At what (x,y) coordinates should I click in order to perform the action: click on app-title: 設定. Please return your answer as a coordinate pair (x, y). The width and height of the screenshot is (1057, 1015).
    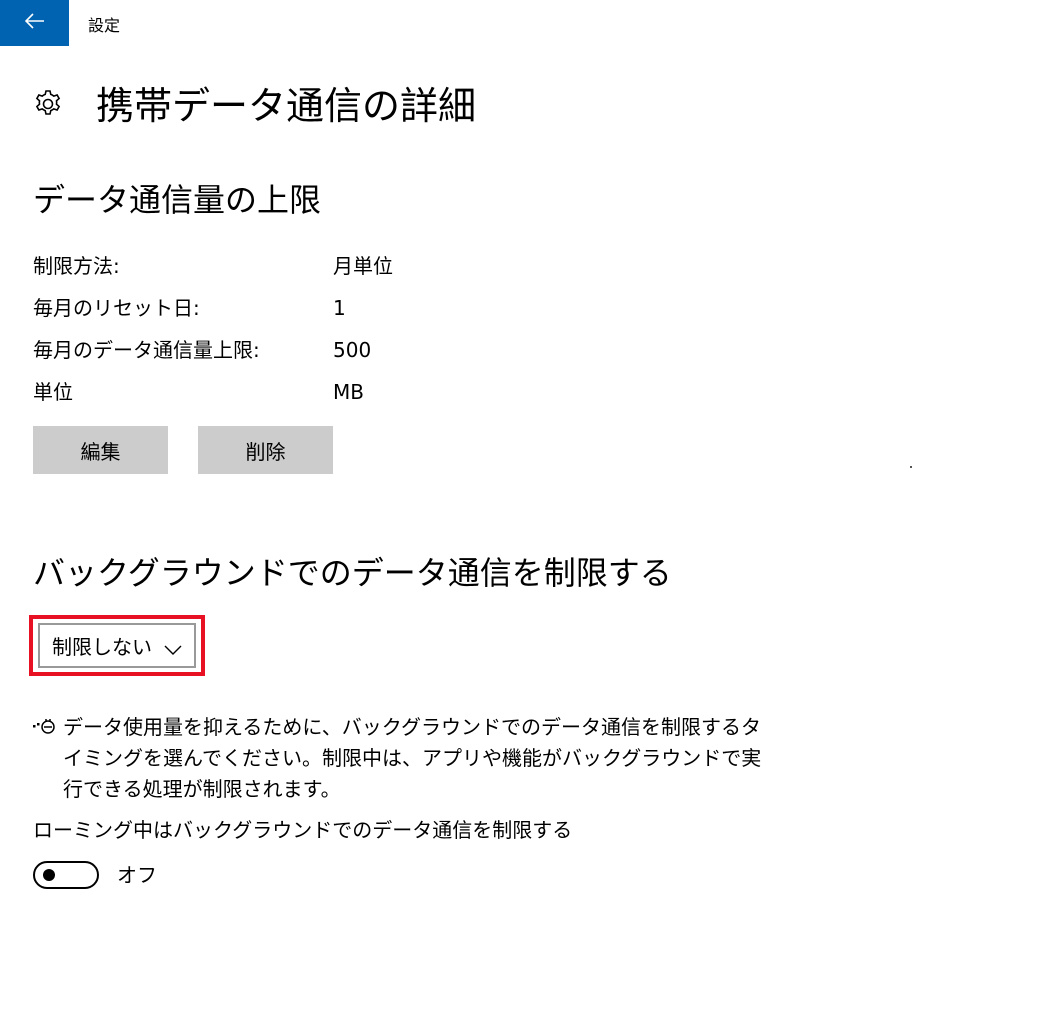
    Looking at the image, I should click on (104, 25).